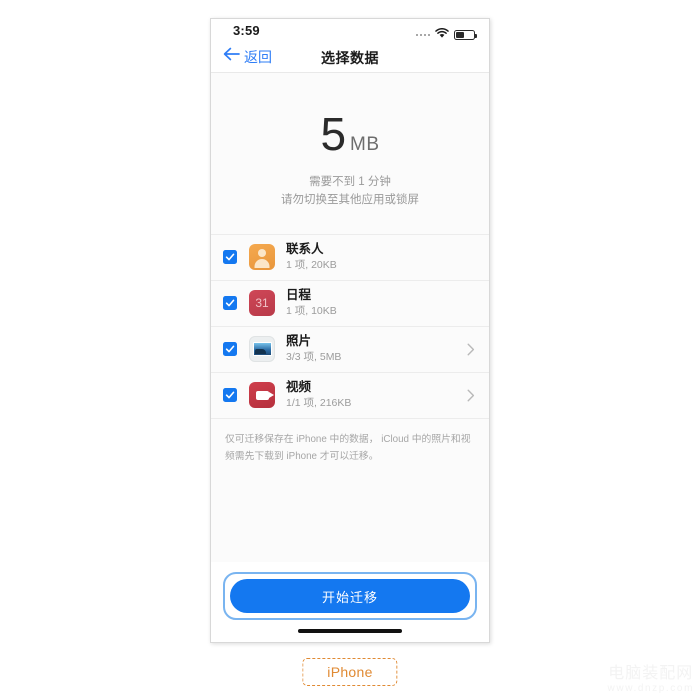 This screenshot has height=700, width=700. Describe the element at coordinates (350, 200) in the screenshot. I see `summary-note-line-2: 请勿切换至其他应用或锁屏` at that location.